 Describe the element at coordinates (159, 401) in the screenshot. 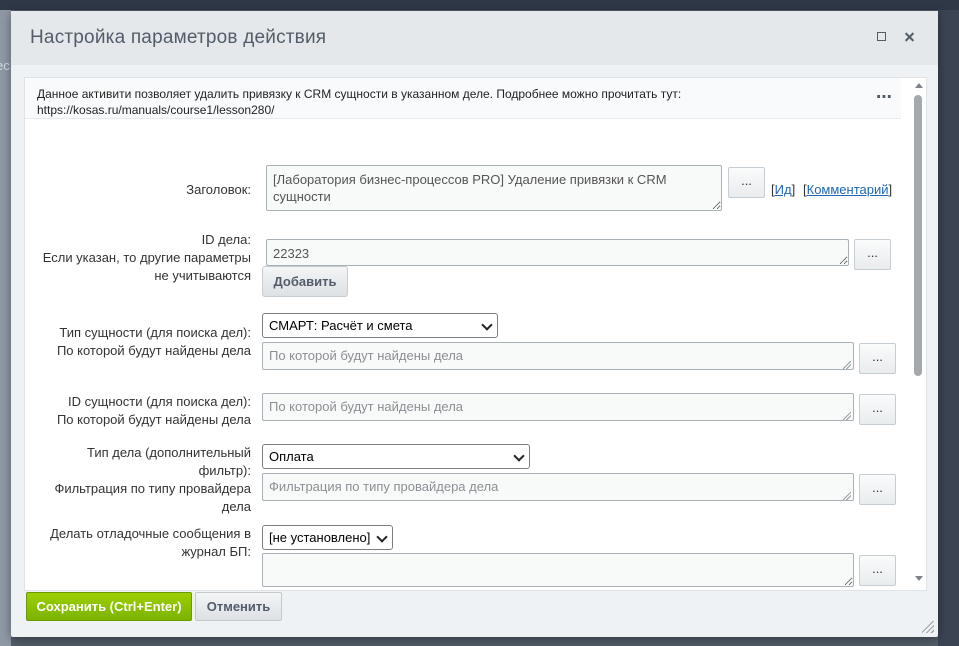

I see `entity-id-label-line-1: ID сущности (для поиска дел):` at that location.